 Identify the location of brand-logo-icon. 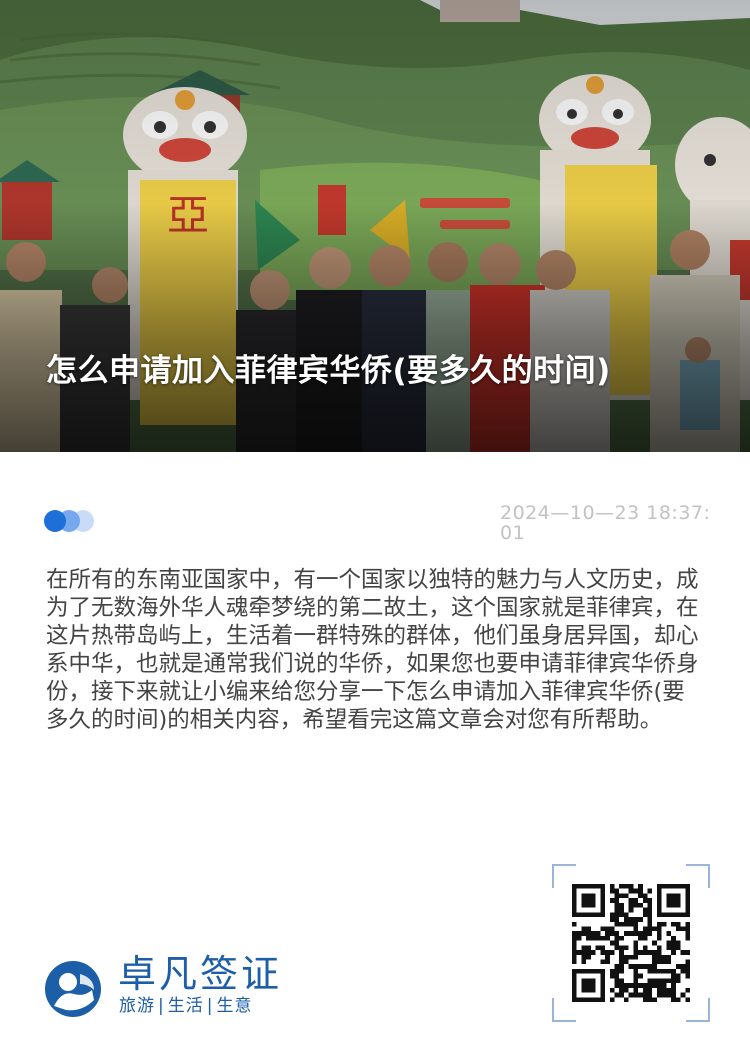
(73, 989).